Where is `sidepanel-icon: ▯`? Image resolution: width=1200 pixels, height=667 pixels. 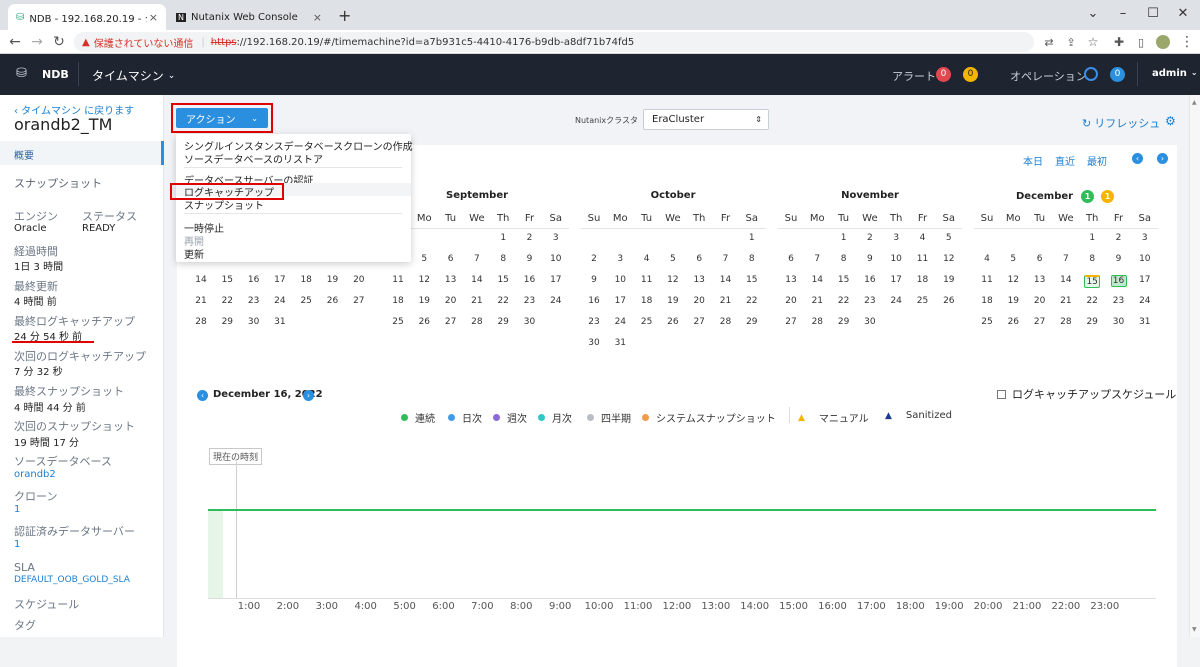
sidepanel-icon: ▯ is located at coordinates (1141, 42).